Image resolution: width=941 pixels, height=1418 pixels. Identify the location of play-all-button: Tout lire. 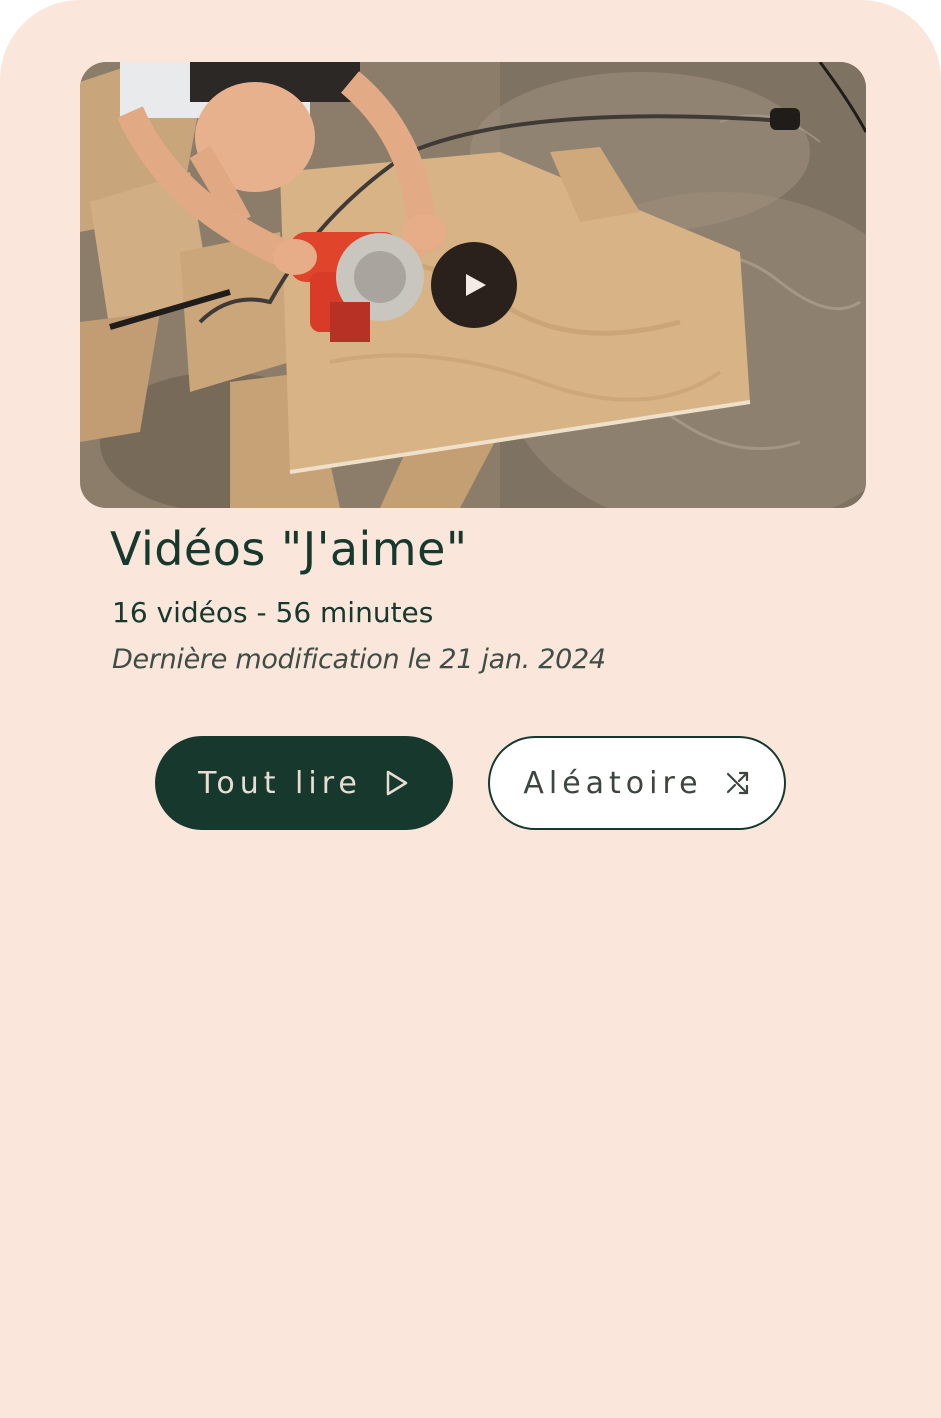
(304, 783).